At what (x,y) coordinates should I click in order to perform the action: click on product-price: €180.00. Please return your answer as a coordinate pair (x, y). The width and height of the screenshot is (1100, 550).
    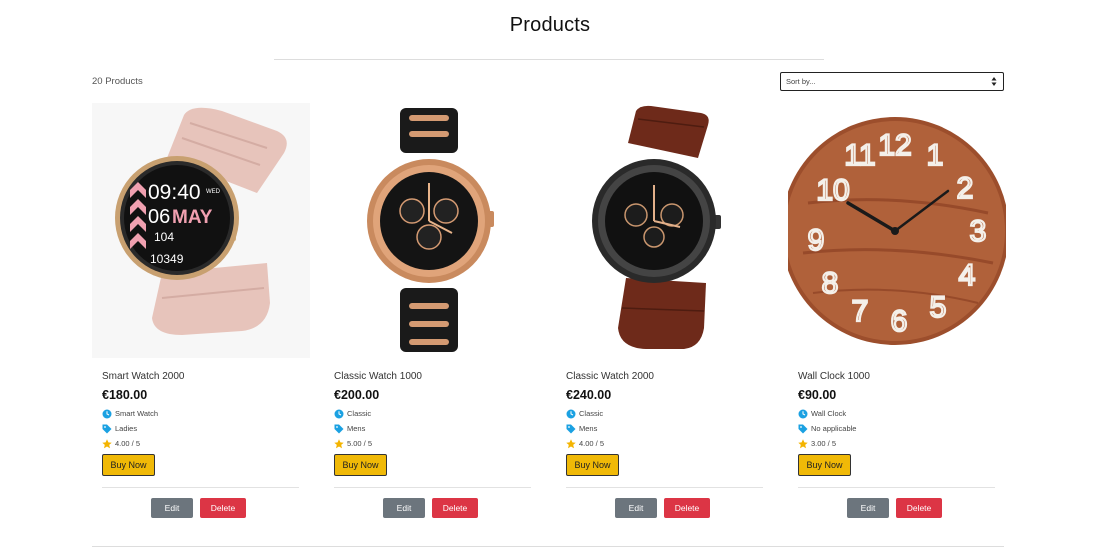
    Looking at the image, I should click on (125, 395).